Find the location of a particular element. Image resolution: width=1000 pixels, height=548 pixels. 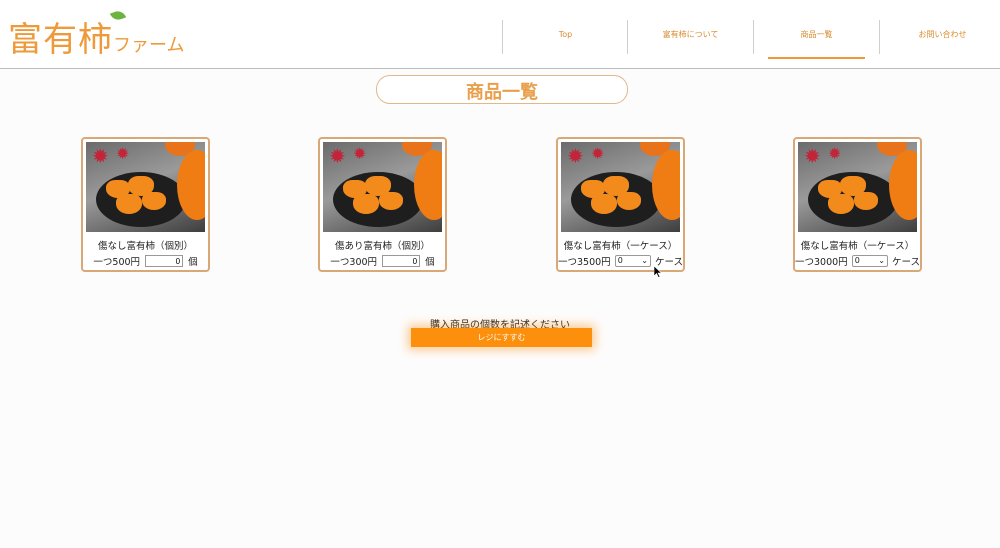

site-header: 富有柿ファーム Top 富有柿について 商品一覧 お問い合わせ is located at coordinates (500, 34).